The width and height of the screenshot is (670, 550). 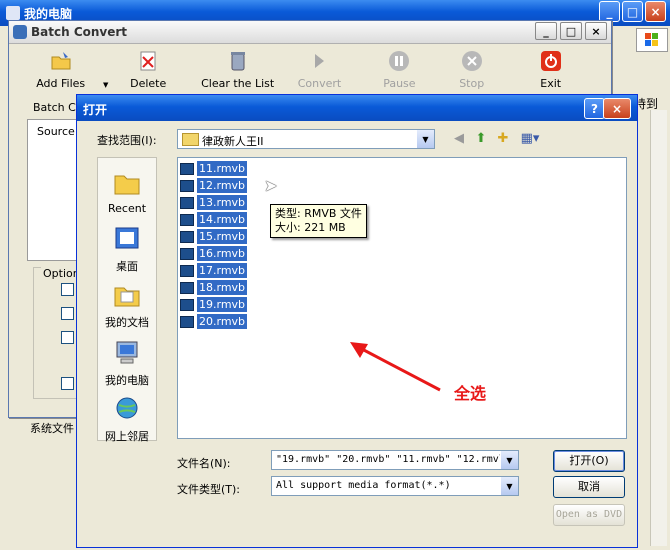 I want to click on mouse-cursor-icon: ➤, so click(x=271, y=185).